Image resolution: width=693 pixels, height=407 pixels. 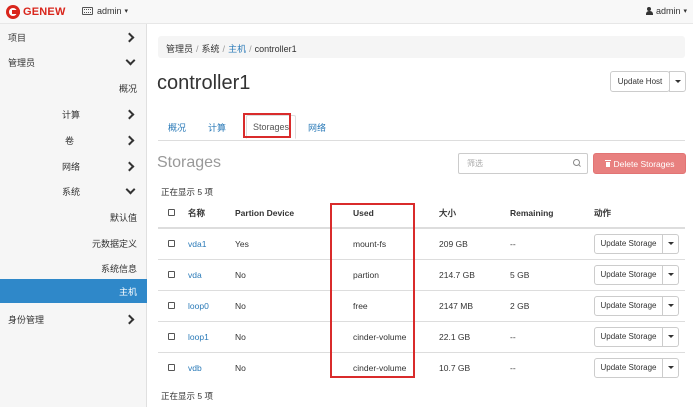 I want to click on sidebar-item-label: 概况, so click(x=127, y=88).